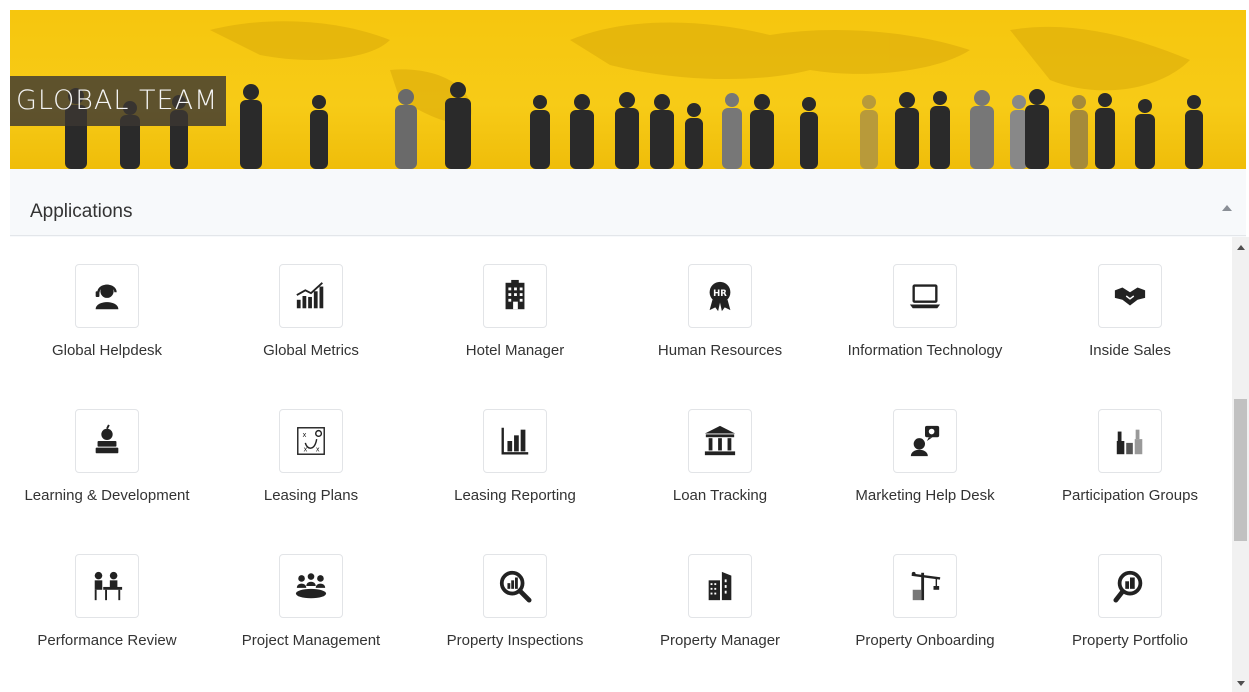  Describe the element at coordinates (107, 640) in the screenshot. I see `app-label: Performance Review` at that location.